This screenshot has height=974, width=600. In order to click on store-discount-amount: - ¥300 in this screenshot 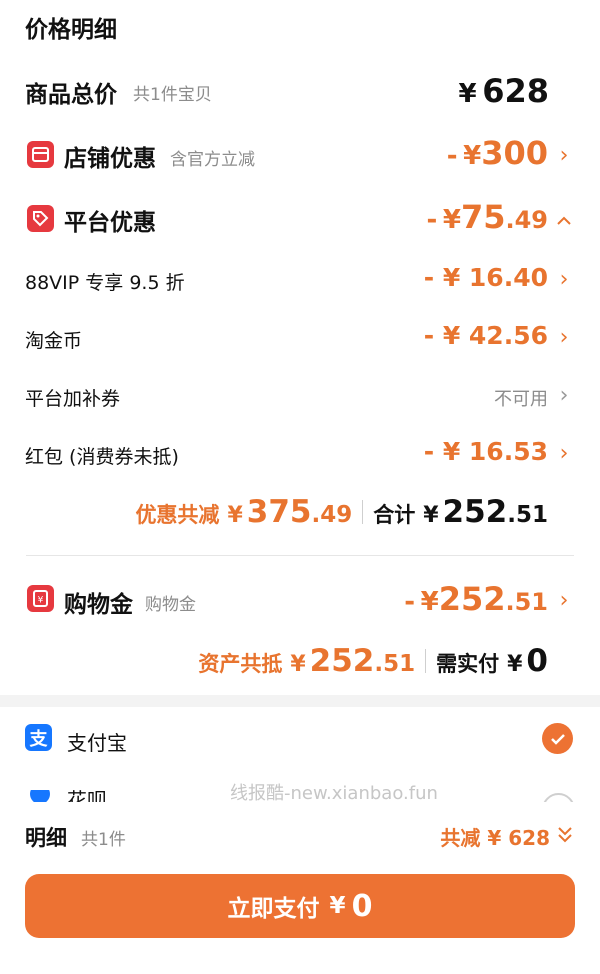, I will do `click(497, 153)`.